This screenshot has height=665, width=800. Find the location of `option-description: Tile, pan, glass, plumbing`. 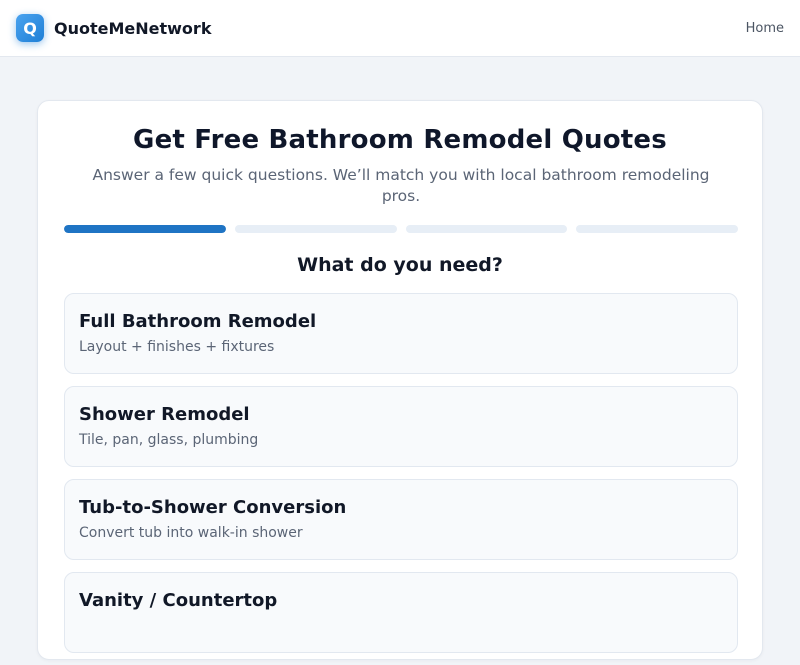

option-description: Tile, pan, glass, plumbing is located at coordinates (169, 440).